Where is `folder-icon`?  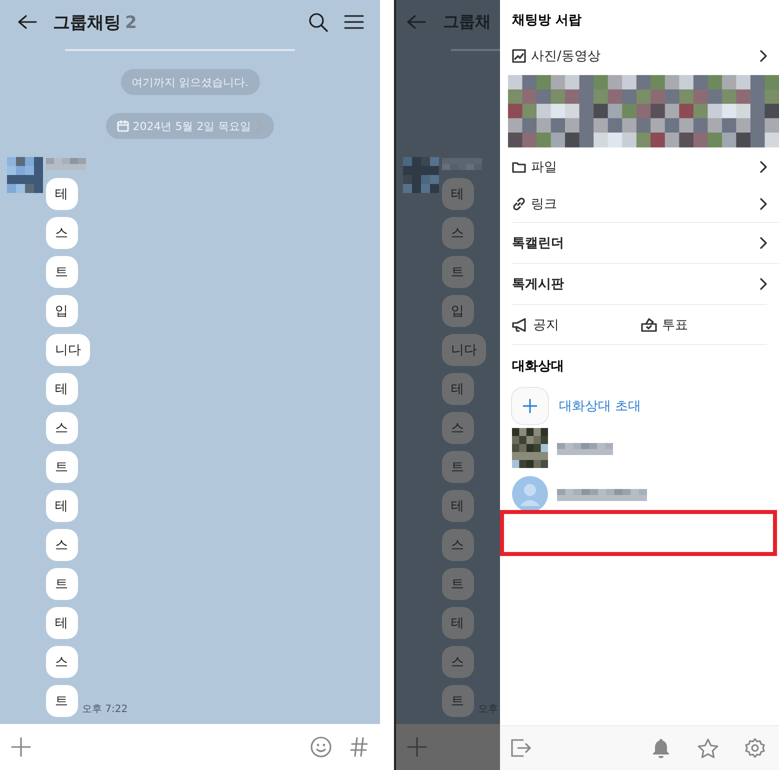 folder-icon is located at coordinates (519, 166).